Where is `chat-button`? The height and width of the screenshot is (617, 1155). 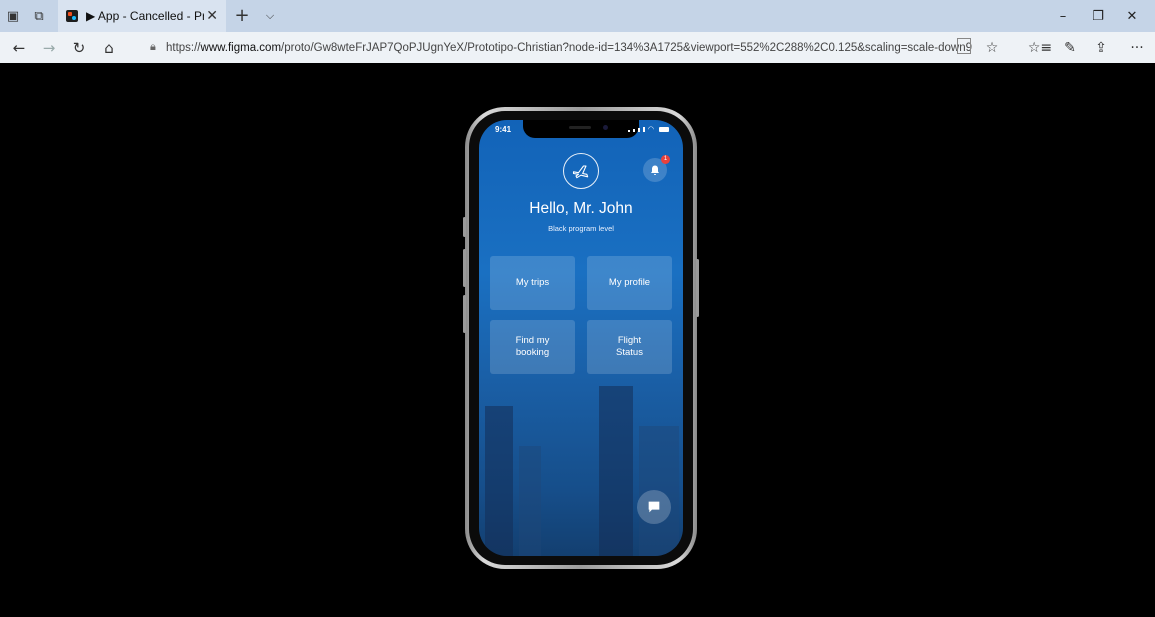 chat-button is located at coordinates (654, 507).